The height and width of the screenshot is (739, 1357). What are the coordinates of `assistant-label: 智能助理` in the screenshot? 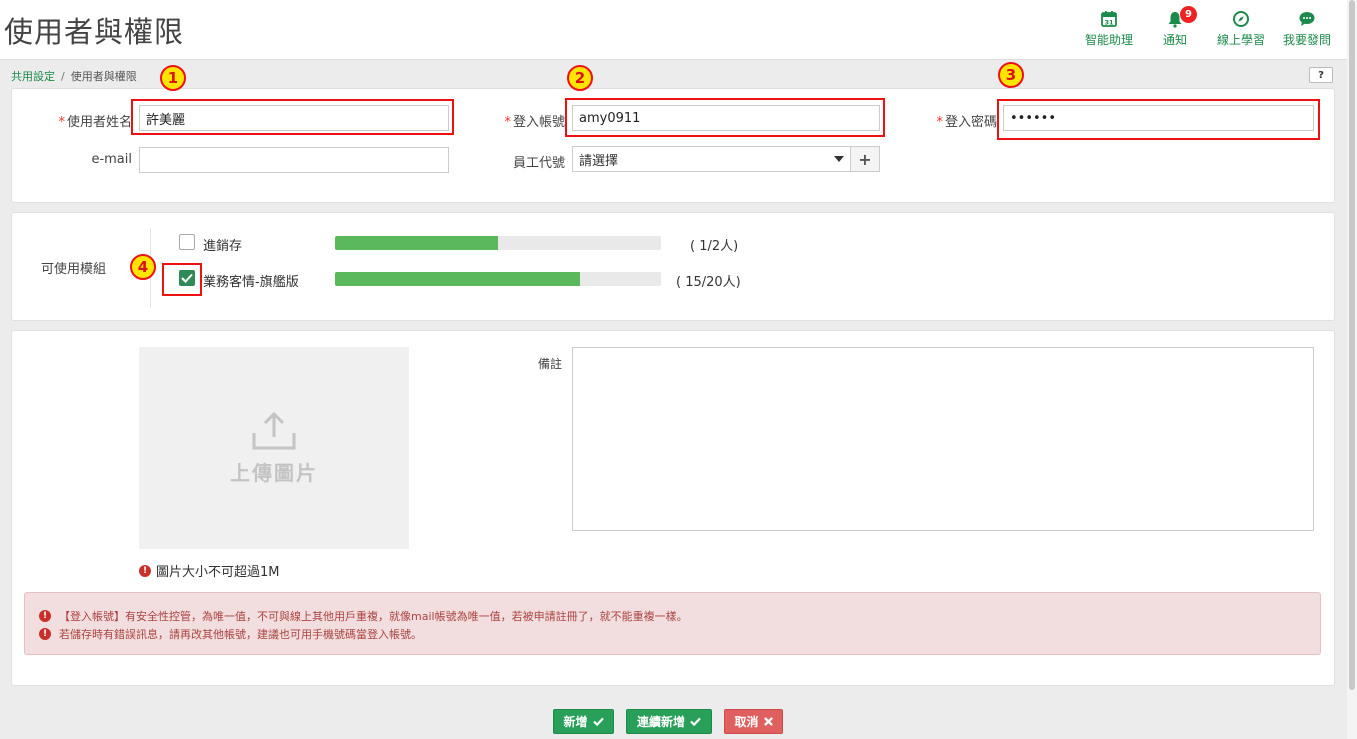 It's located at (1108, 40).